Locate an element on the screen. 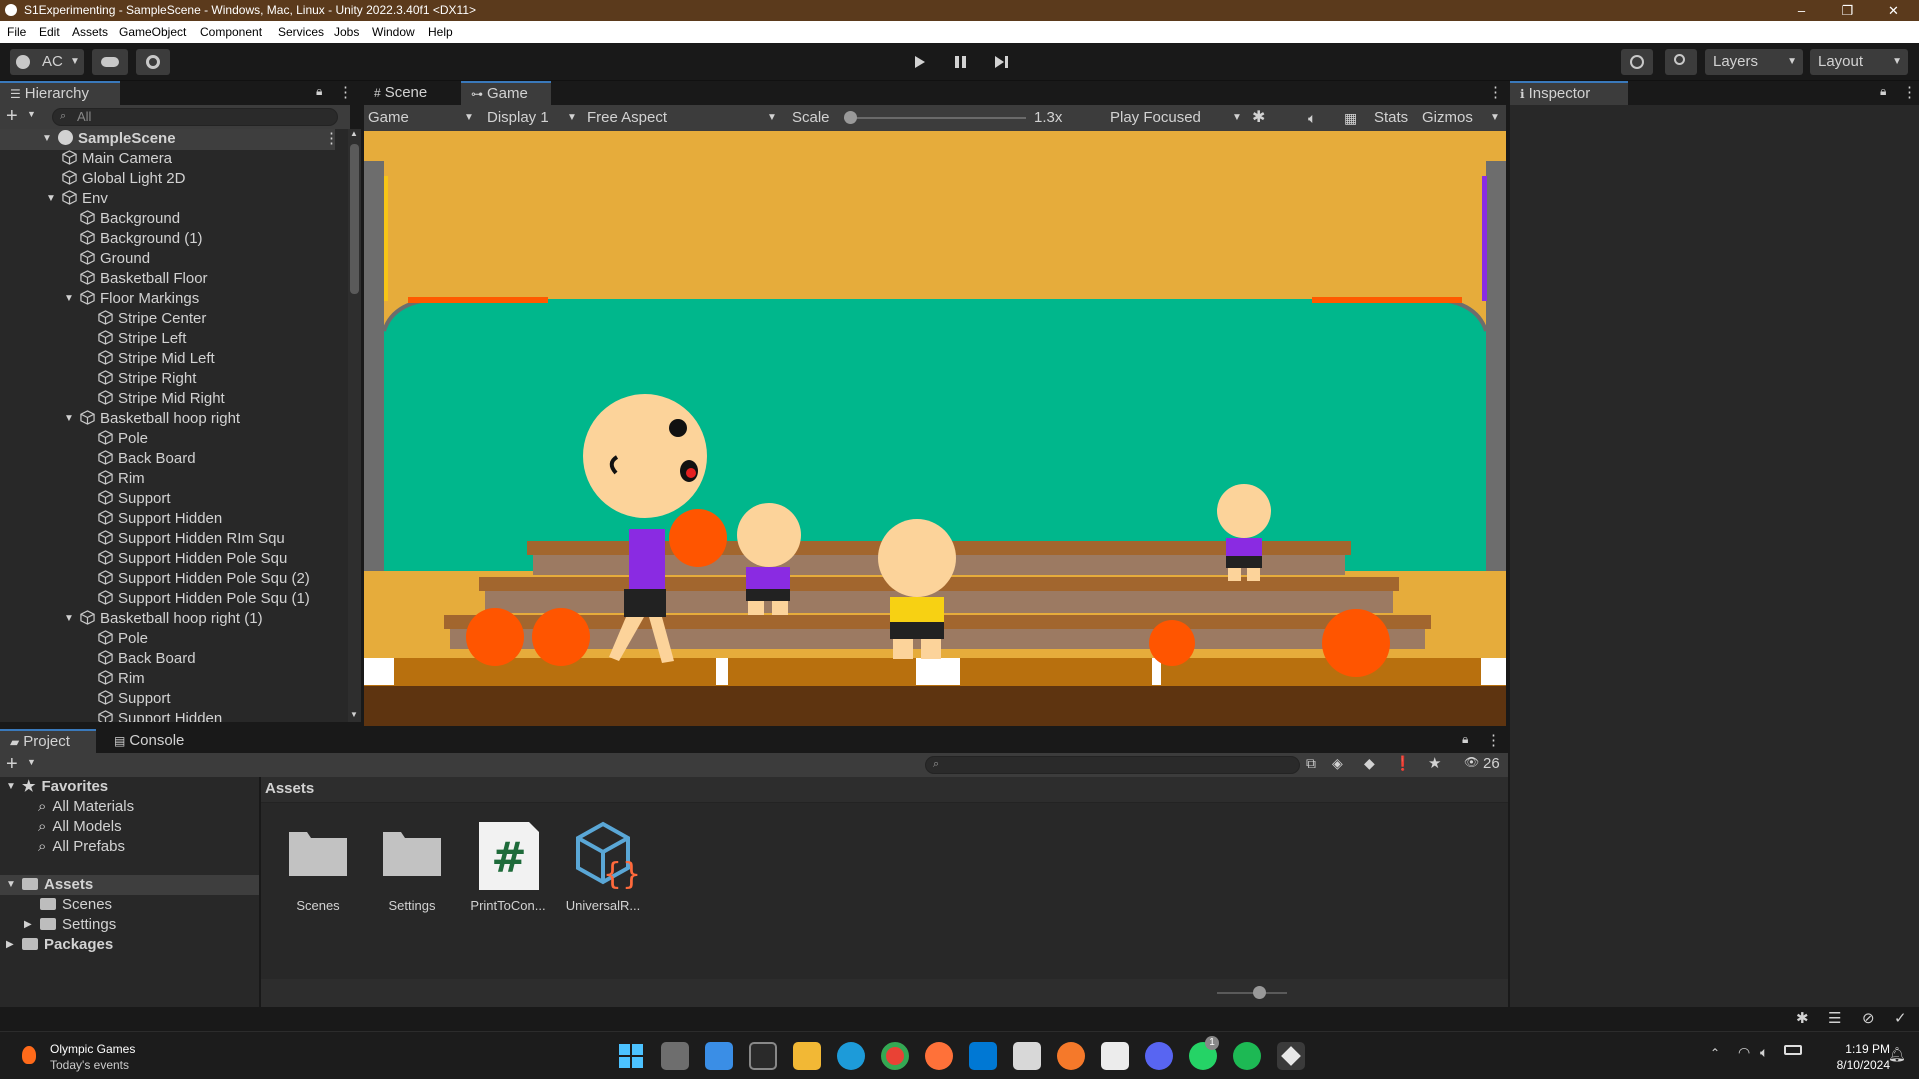  add-icon: + is located at coordinates (12, 764).